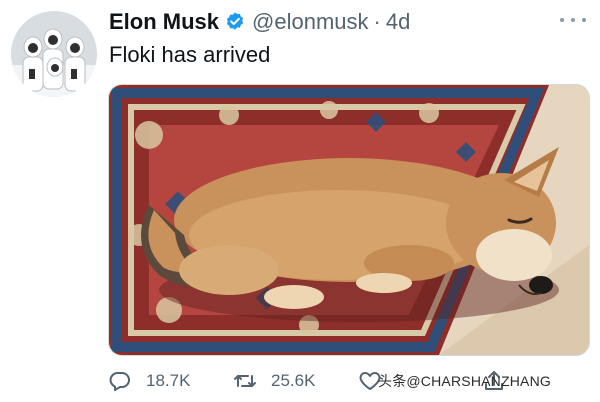 The height and width of the screenshot is (402, 600). I want to click on verified-badge-icon, so click(235, 22).